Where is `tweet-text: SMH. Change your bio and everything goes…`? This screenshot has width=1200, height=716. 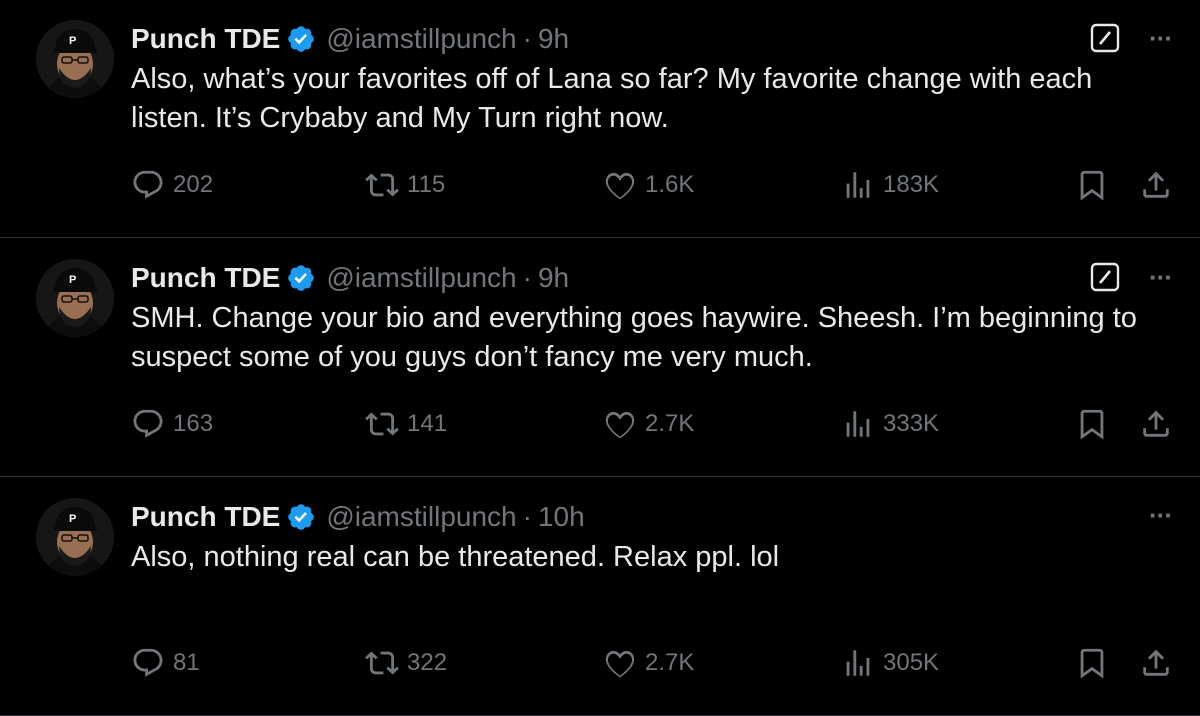 tweet-text: SMH. Change your bio and everything goes… is located at coordinates (634, 337).